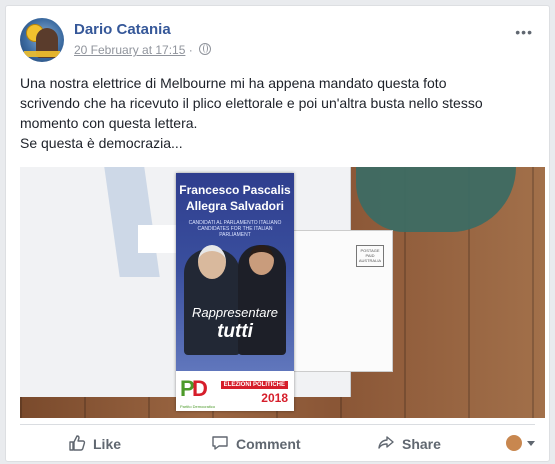 The image size is (555, 464). What do you see at coordinates (198, 406) in the screenshot?
I see `party-name: Partito Democratico` at bounding box center [198, 406].